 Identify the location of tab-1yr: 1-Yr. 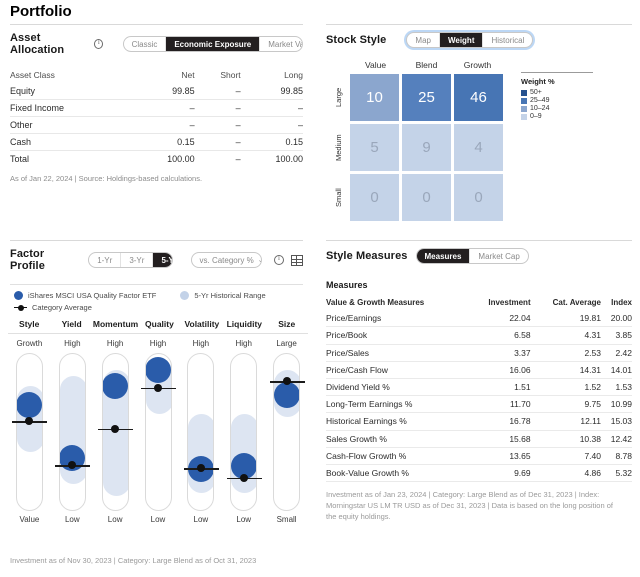
(105, 260).